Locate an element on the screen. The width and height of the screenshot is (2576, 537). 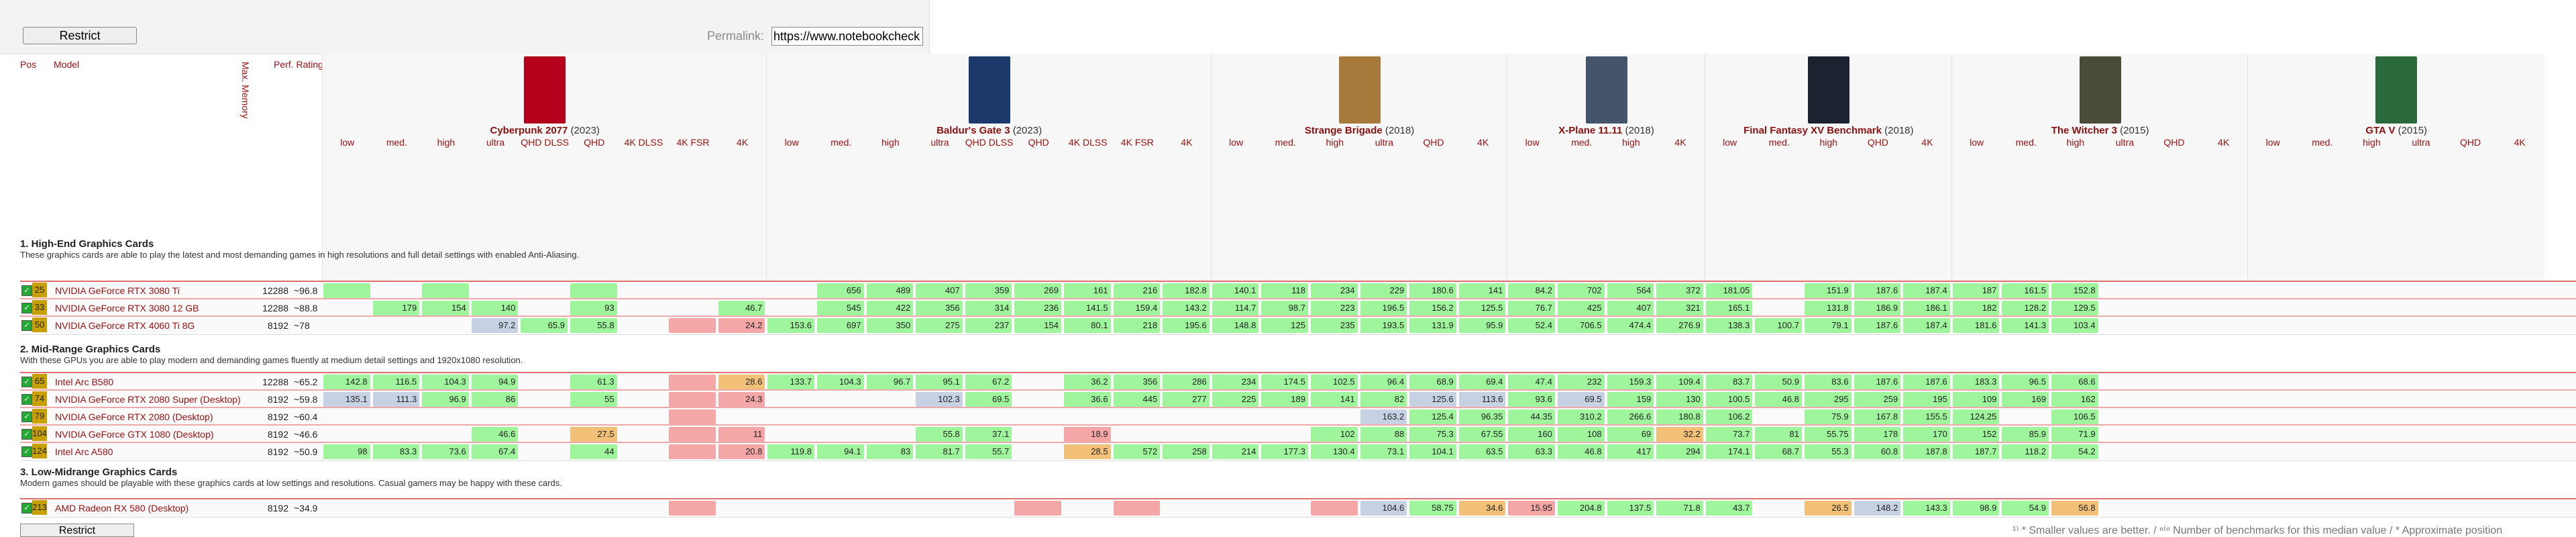
benchmark-cell: 93.6 is located at coordinates (1531, 399).